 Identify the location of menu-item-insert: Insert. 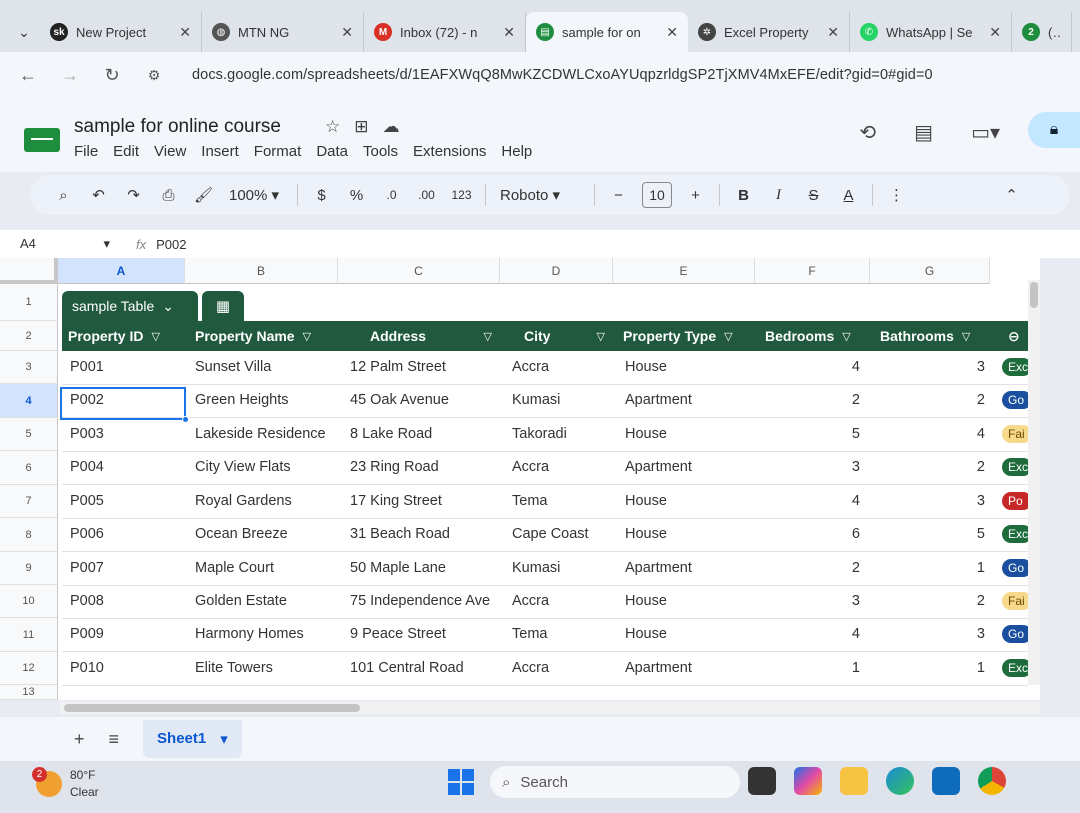
(220, 151).